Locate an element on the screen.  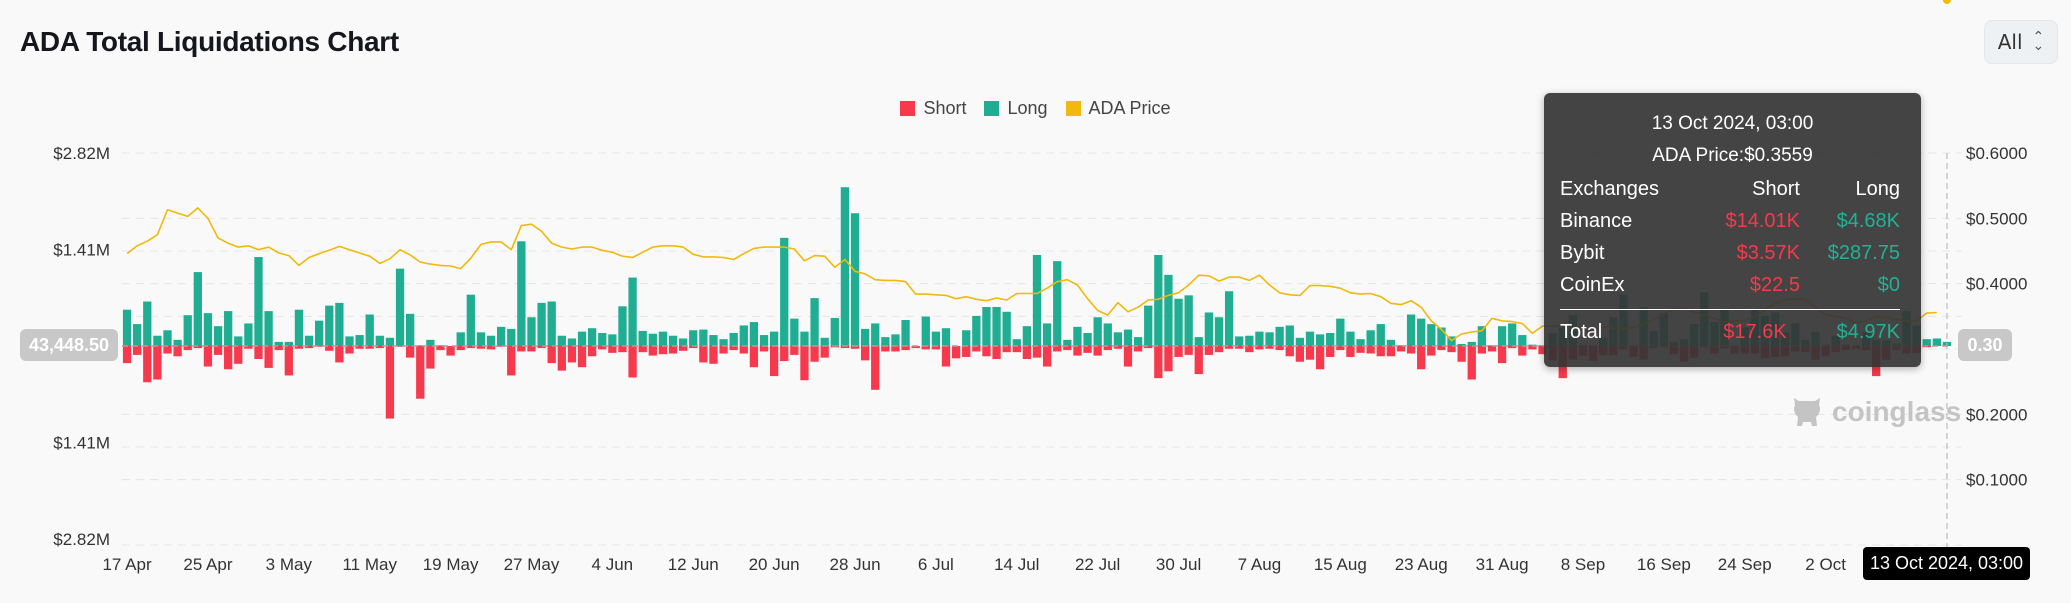
tooltip-exchange: Bybit is located at coordinates (1582, 252).